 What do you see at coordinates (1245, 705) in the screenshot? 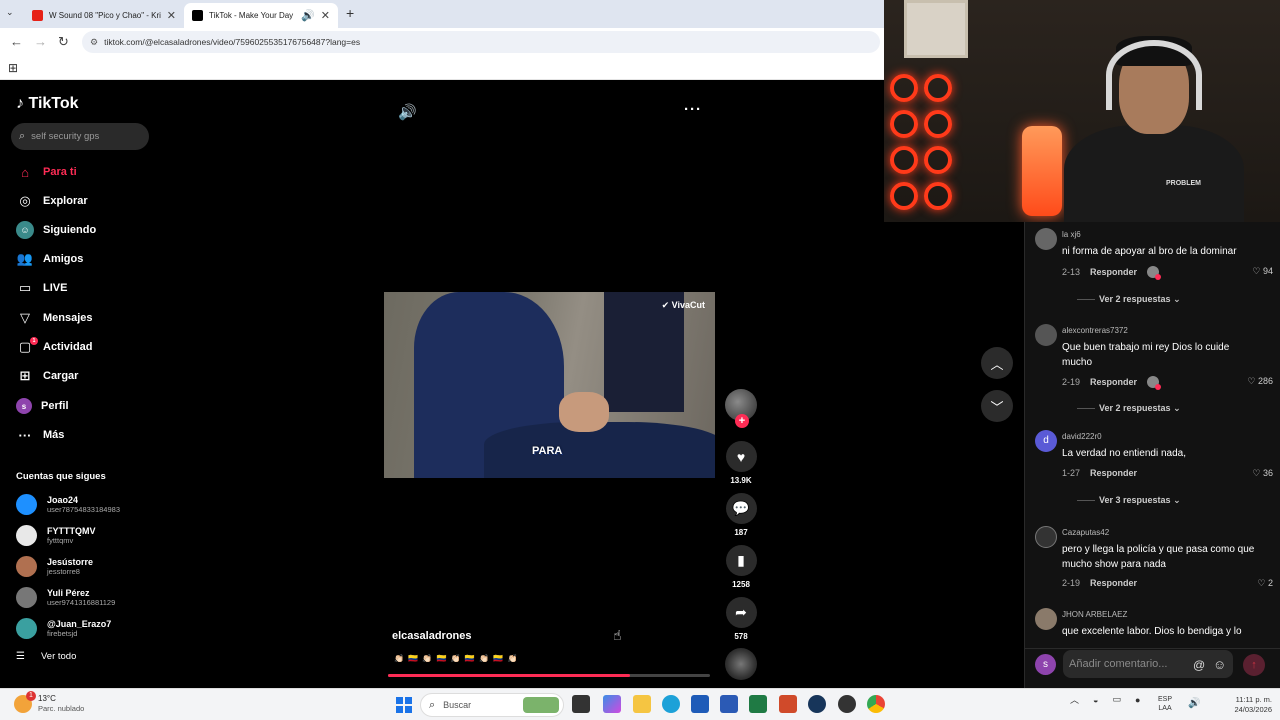
I see `taskbar-clock: 11:11 p. m. 24/03/2026` at bounding box center [1245, 705].